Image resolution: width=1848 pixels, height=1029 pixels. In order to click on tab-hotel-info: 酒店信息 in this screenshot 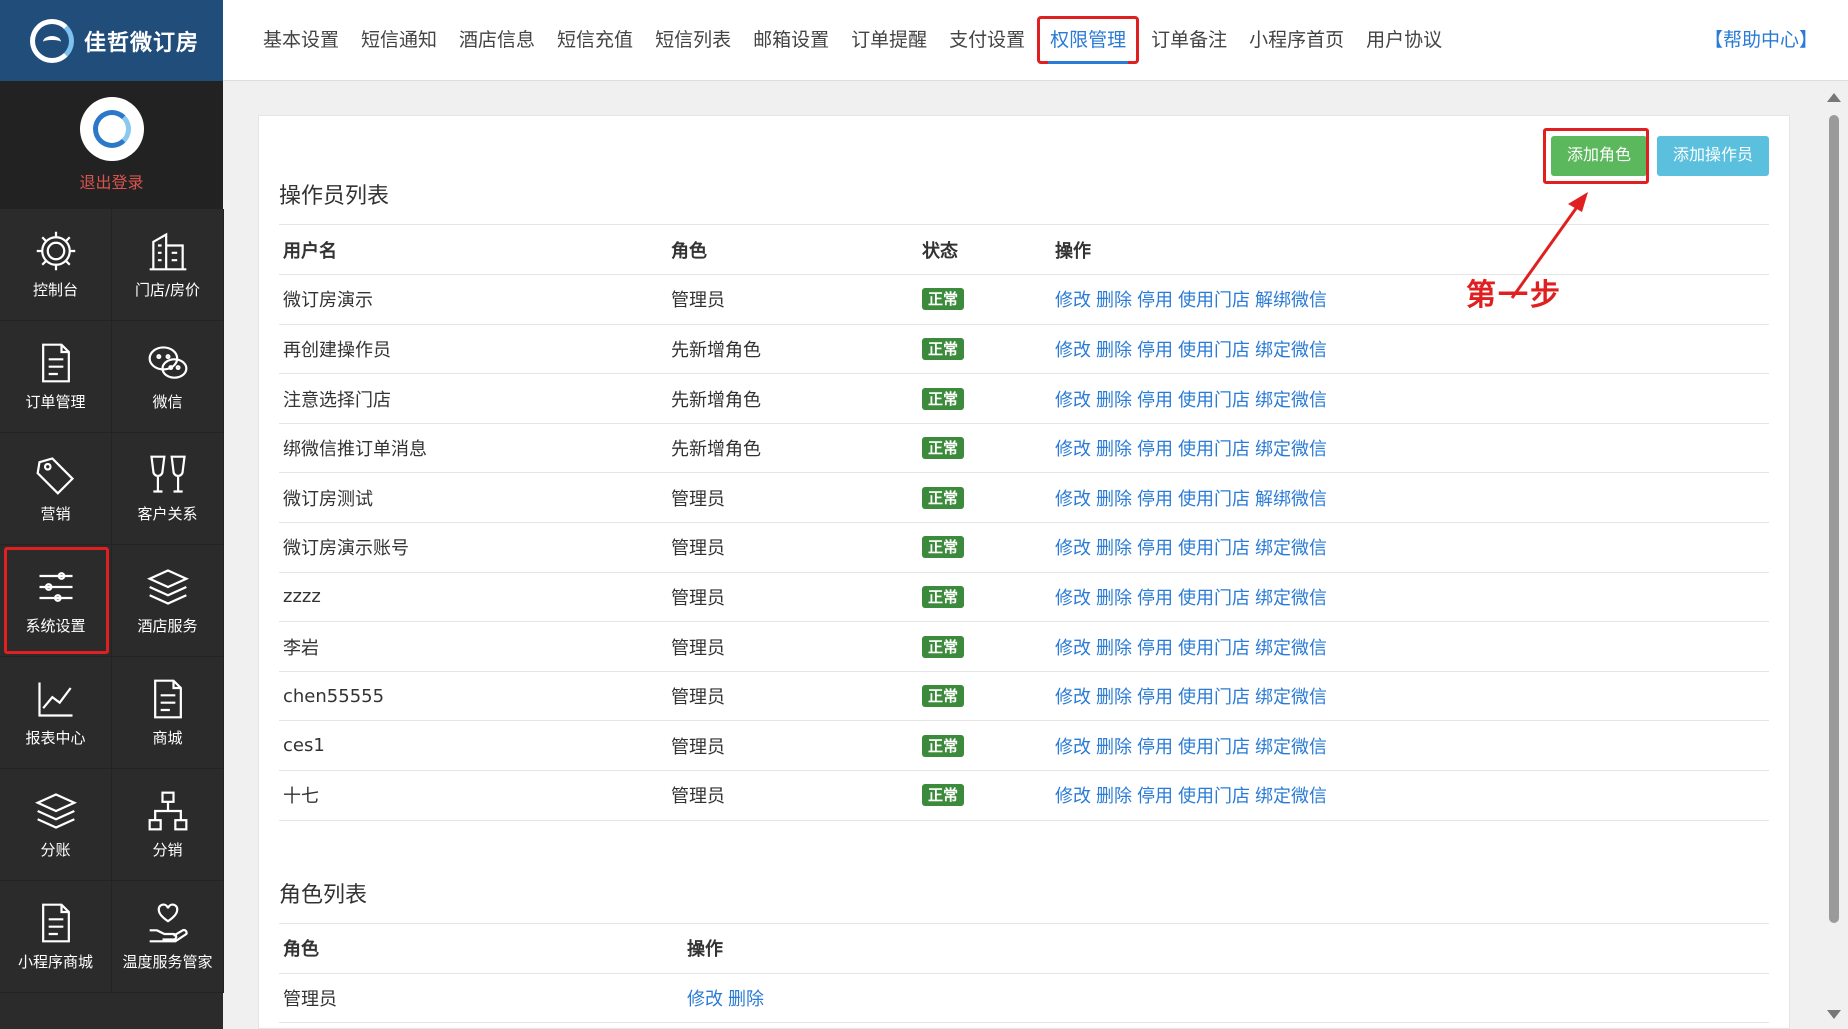, I will do `click(497, 40)`.